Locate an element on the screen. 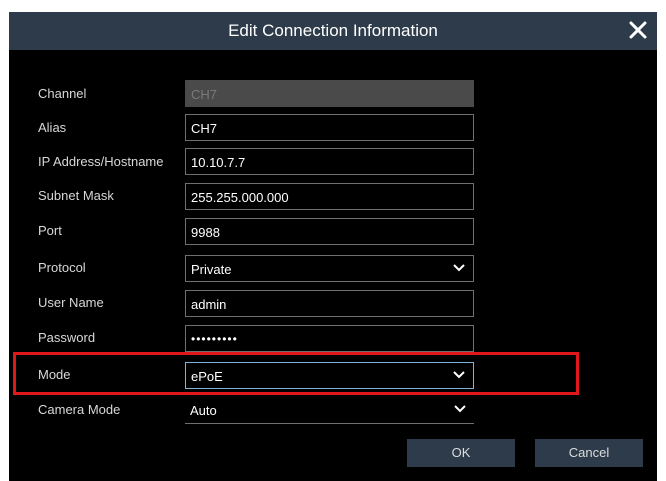  channel-field: CH7 is located at coordinates (329, 93).